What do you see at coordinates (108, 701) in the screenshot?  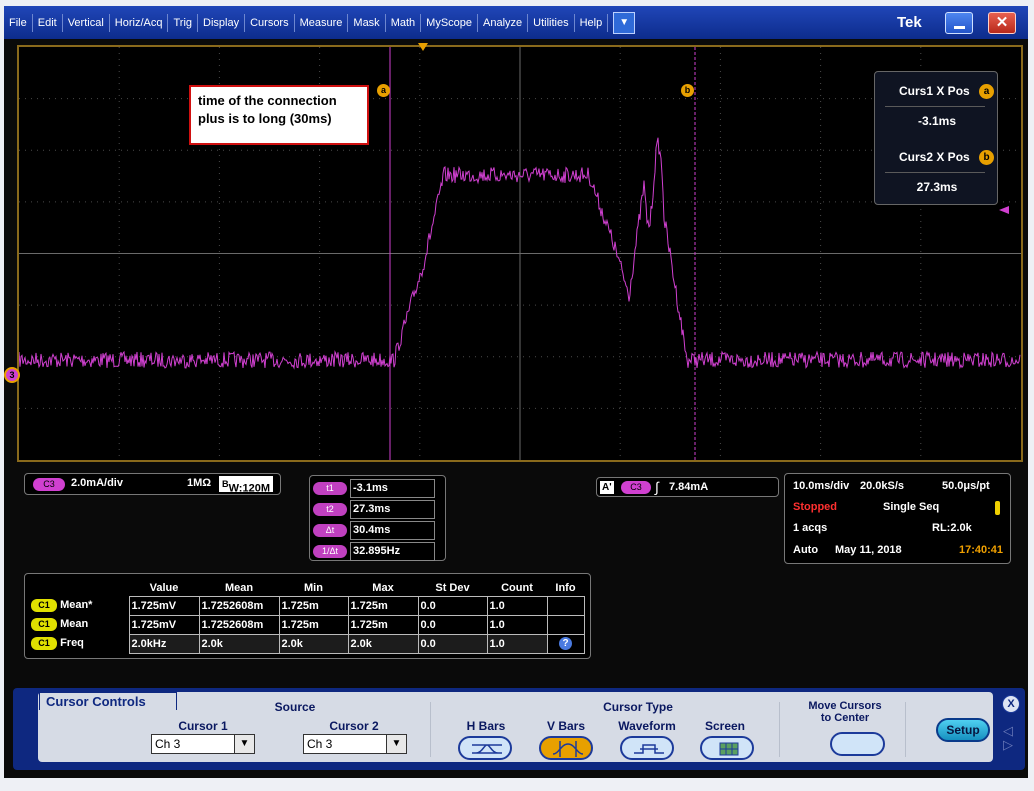 I see `cursor-controls-tab: Cursor Controls` at bounding box center [108, 701].